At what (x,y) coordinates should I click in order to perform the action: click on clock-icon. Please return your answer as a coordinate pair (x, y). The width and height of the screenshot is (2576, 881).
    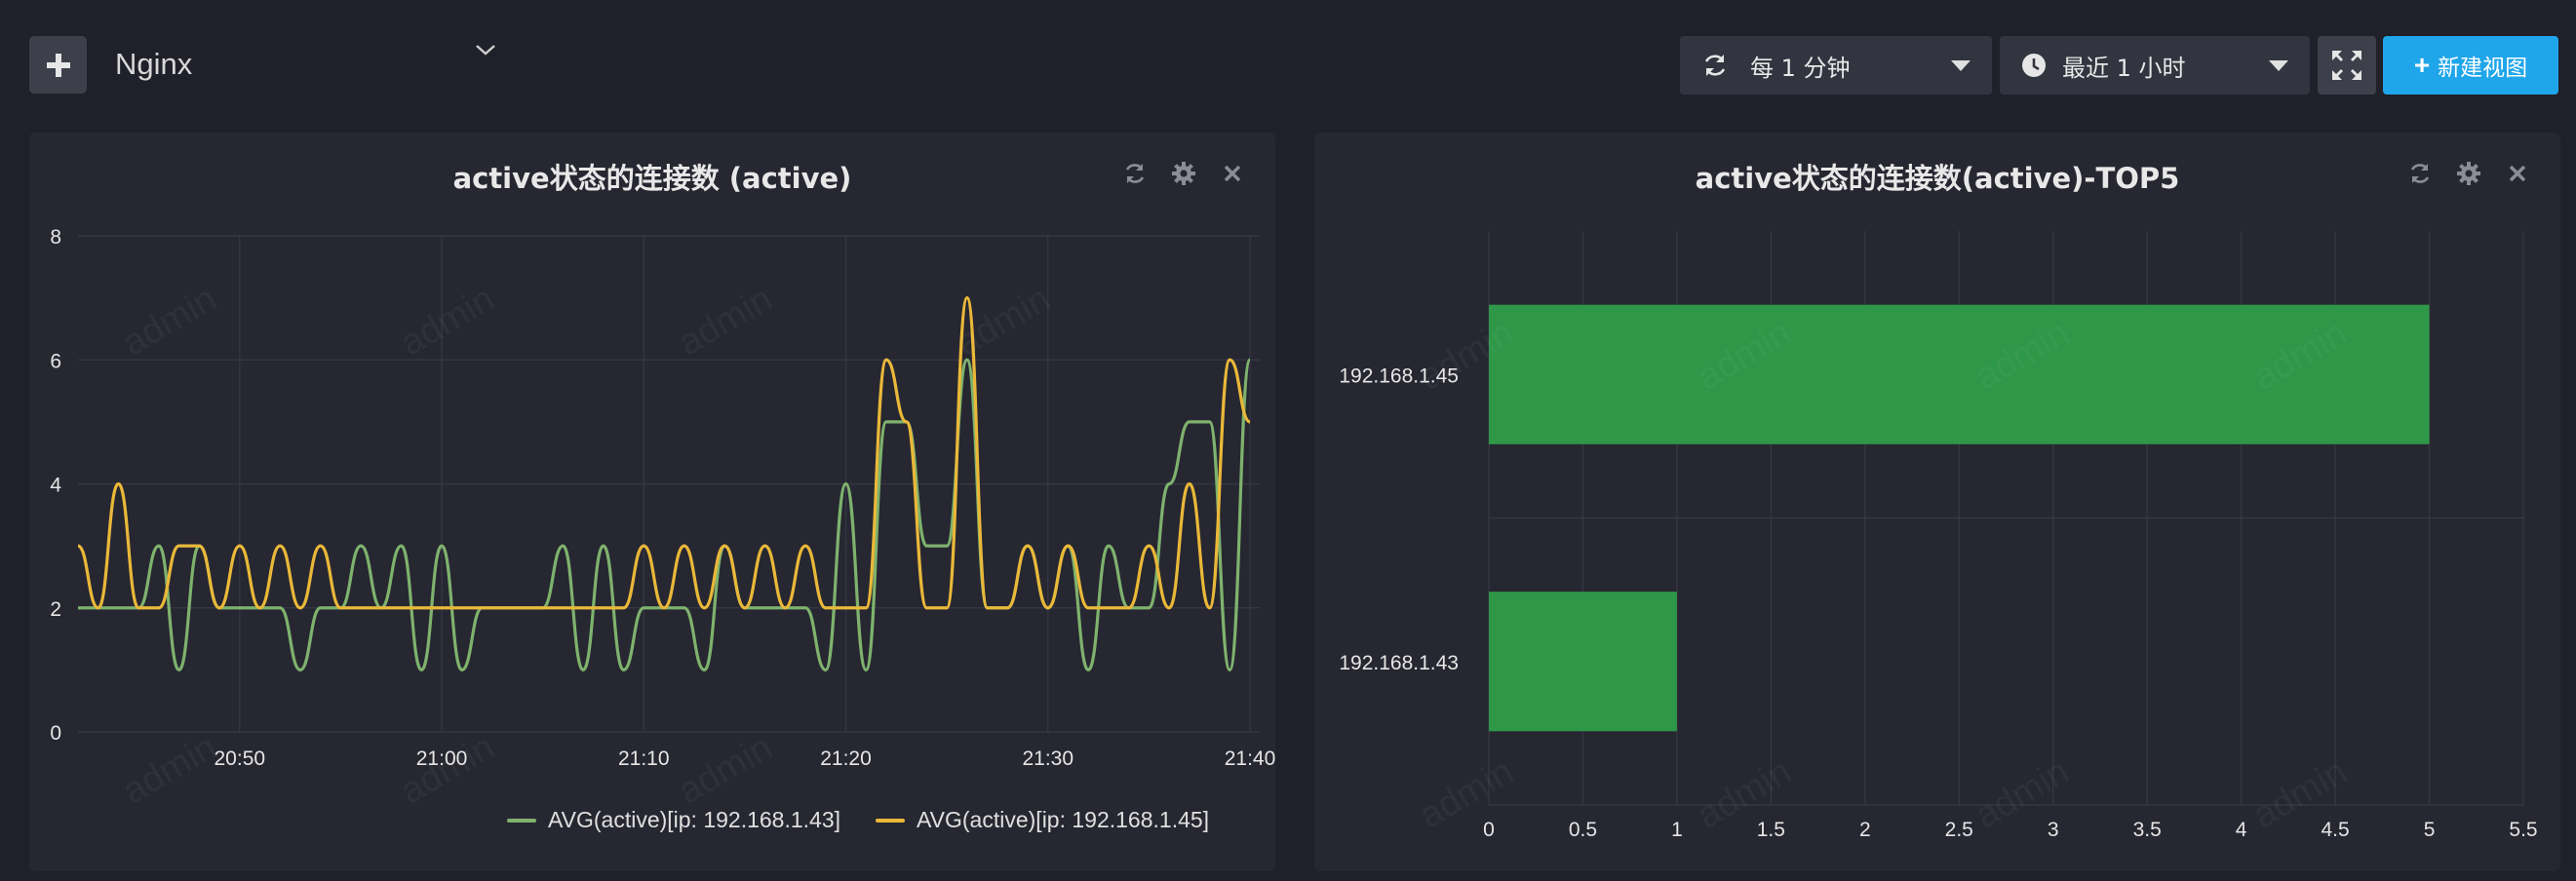
    Looking at the image, I should click on (2034, 65).